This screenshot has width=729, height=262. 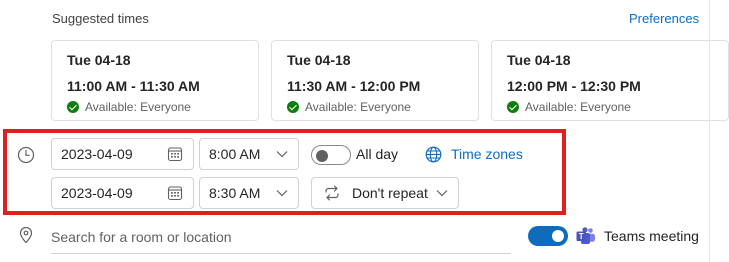 I want to click on location-pin-icon, so click(x=26, y=235).